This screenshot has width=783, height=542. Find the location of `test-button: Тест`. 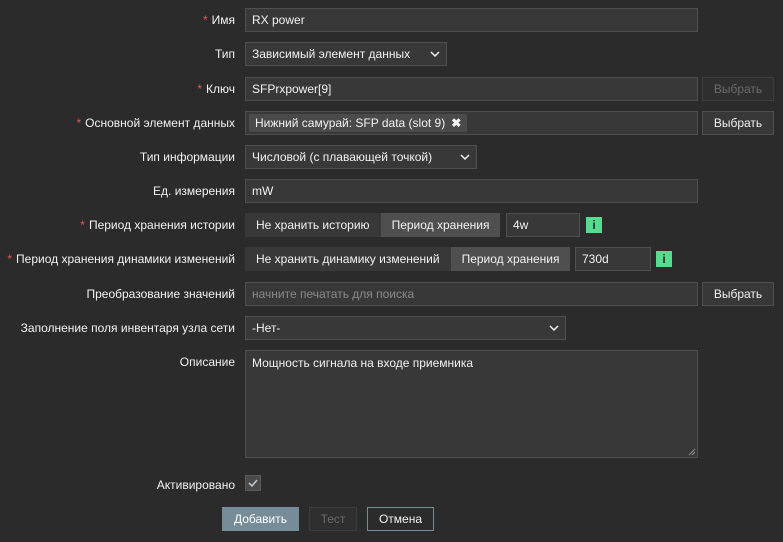

test-button: Тест is located at coordinates (333, 519).